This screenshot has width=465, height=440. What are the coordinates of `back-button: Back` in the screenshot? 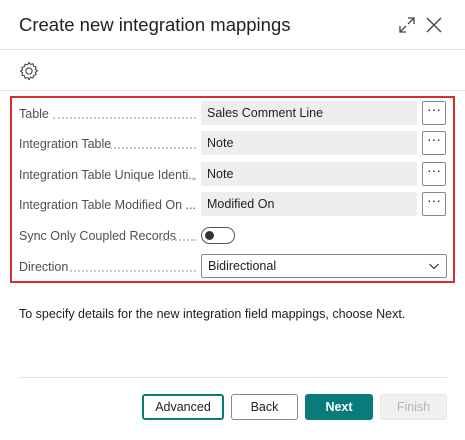 It's located at (264, 407).